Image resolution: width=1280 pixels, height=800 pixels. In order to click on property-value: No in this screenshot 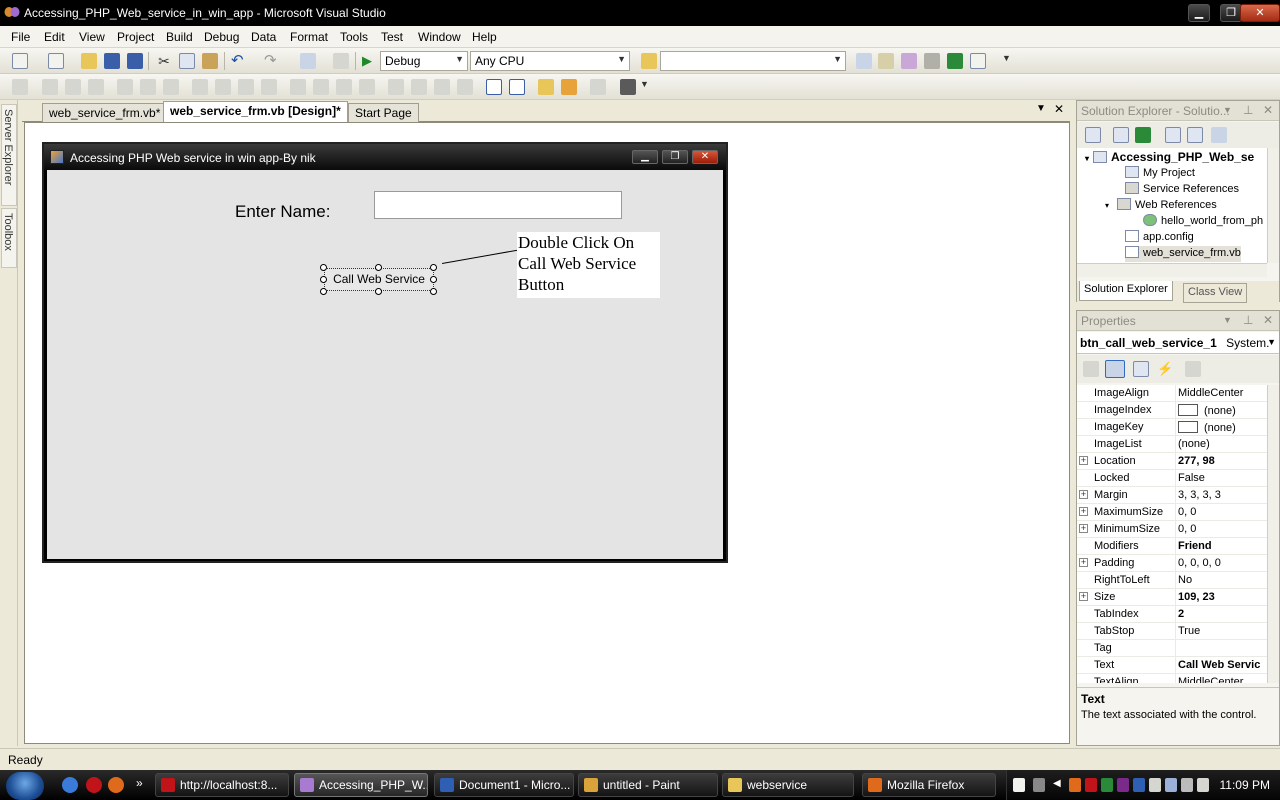, I will do `click(1221, 580)`.